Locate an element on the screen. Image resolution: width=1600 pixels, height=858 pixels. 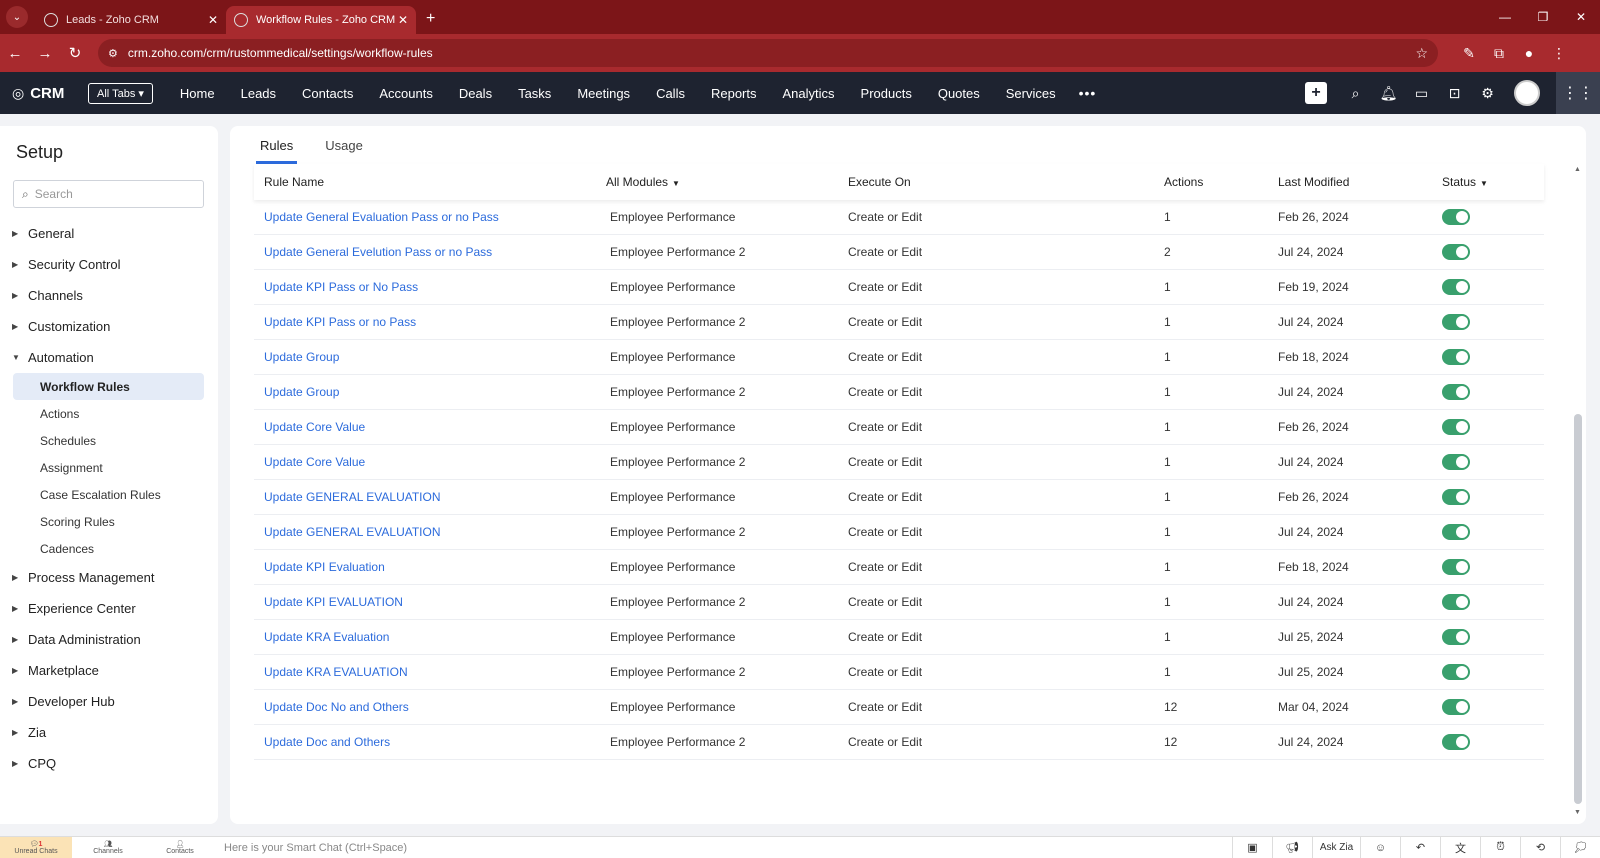
tab-usage: Usage is located at coordinates (344, 145).